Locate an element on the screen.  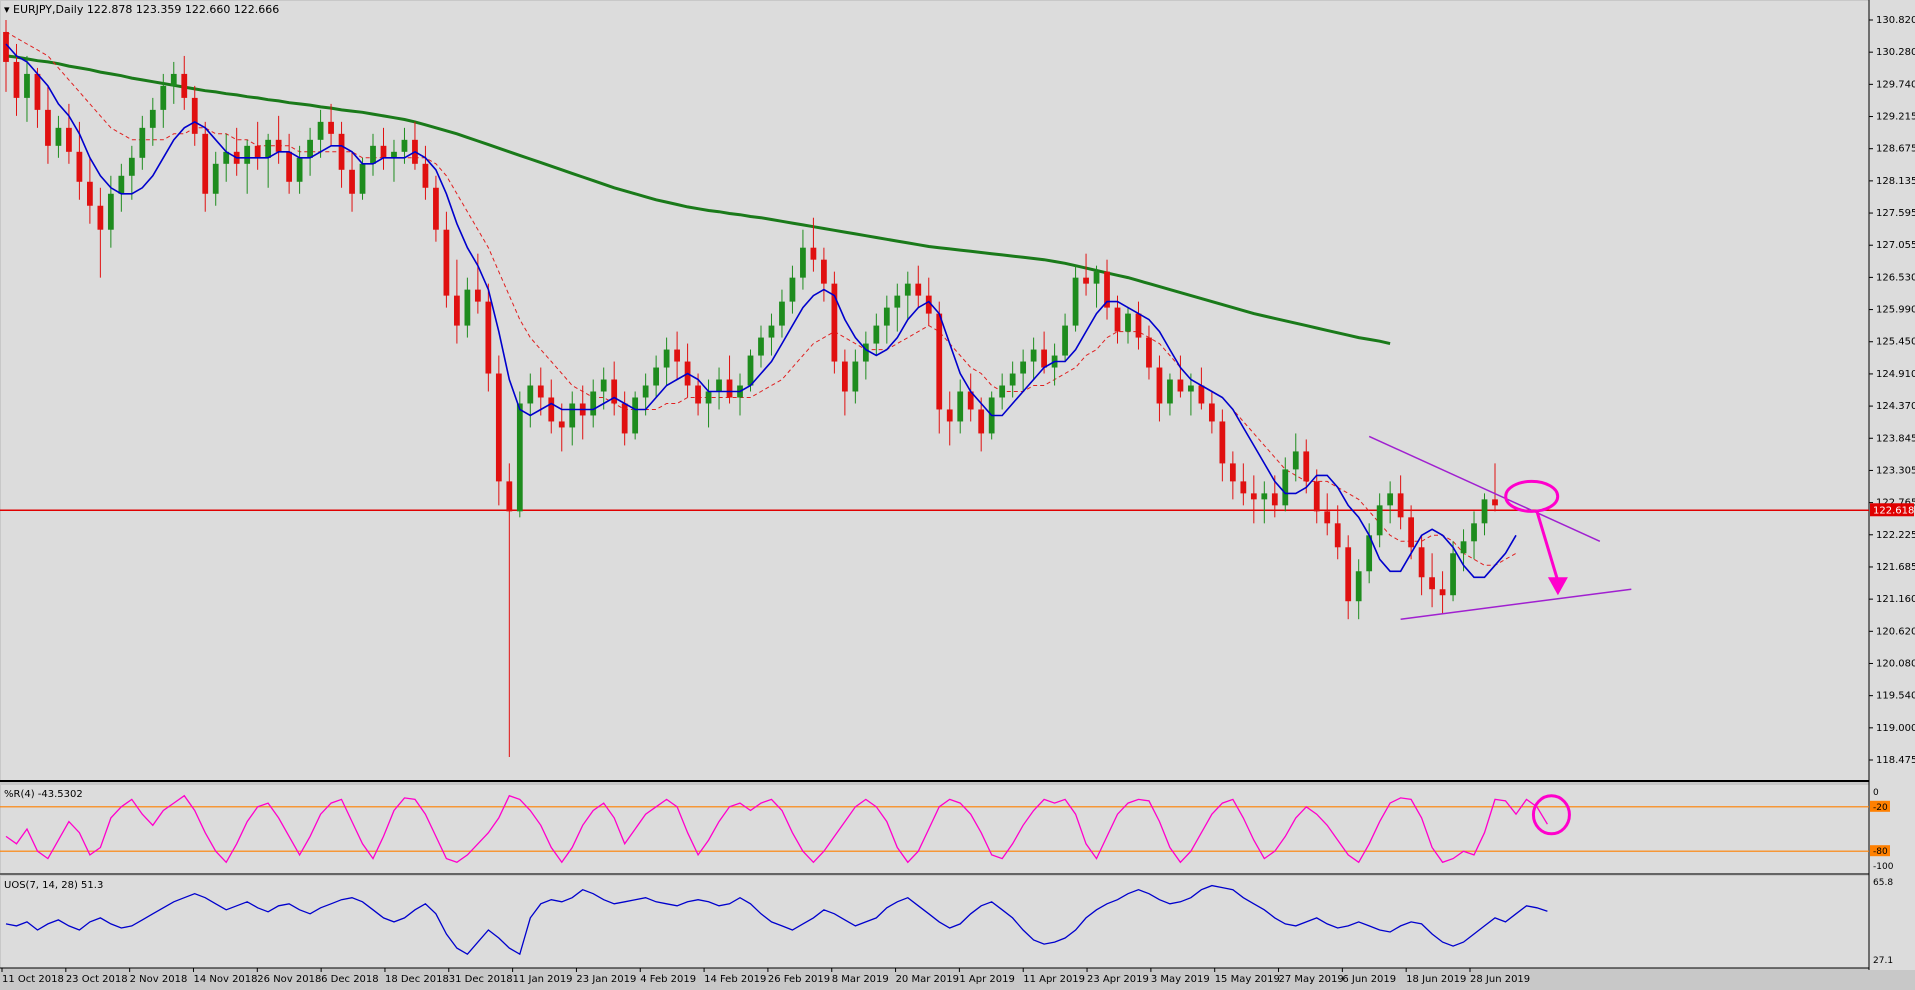
price-tick-label: 126.530 is located at coordinates (1895, 277).